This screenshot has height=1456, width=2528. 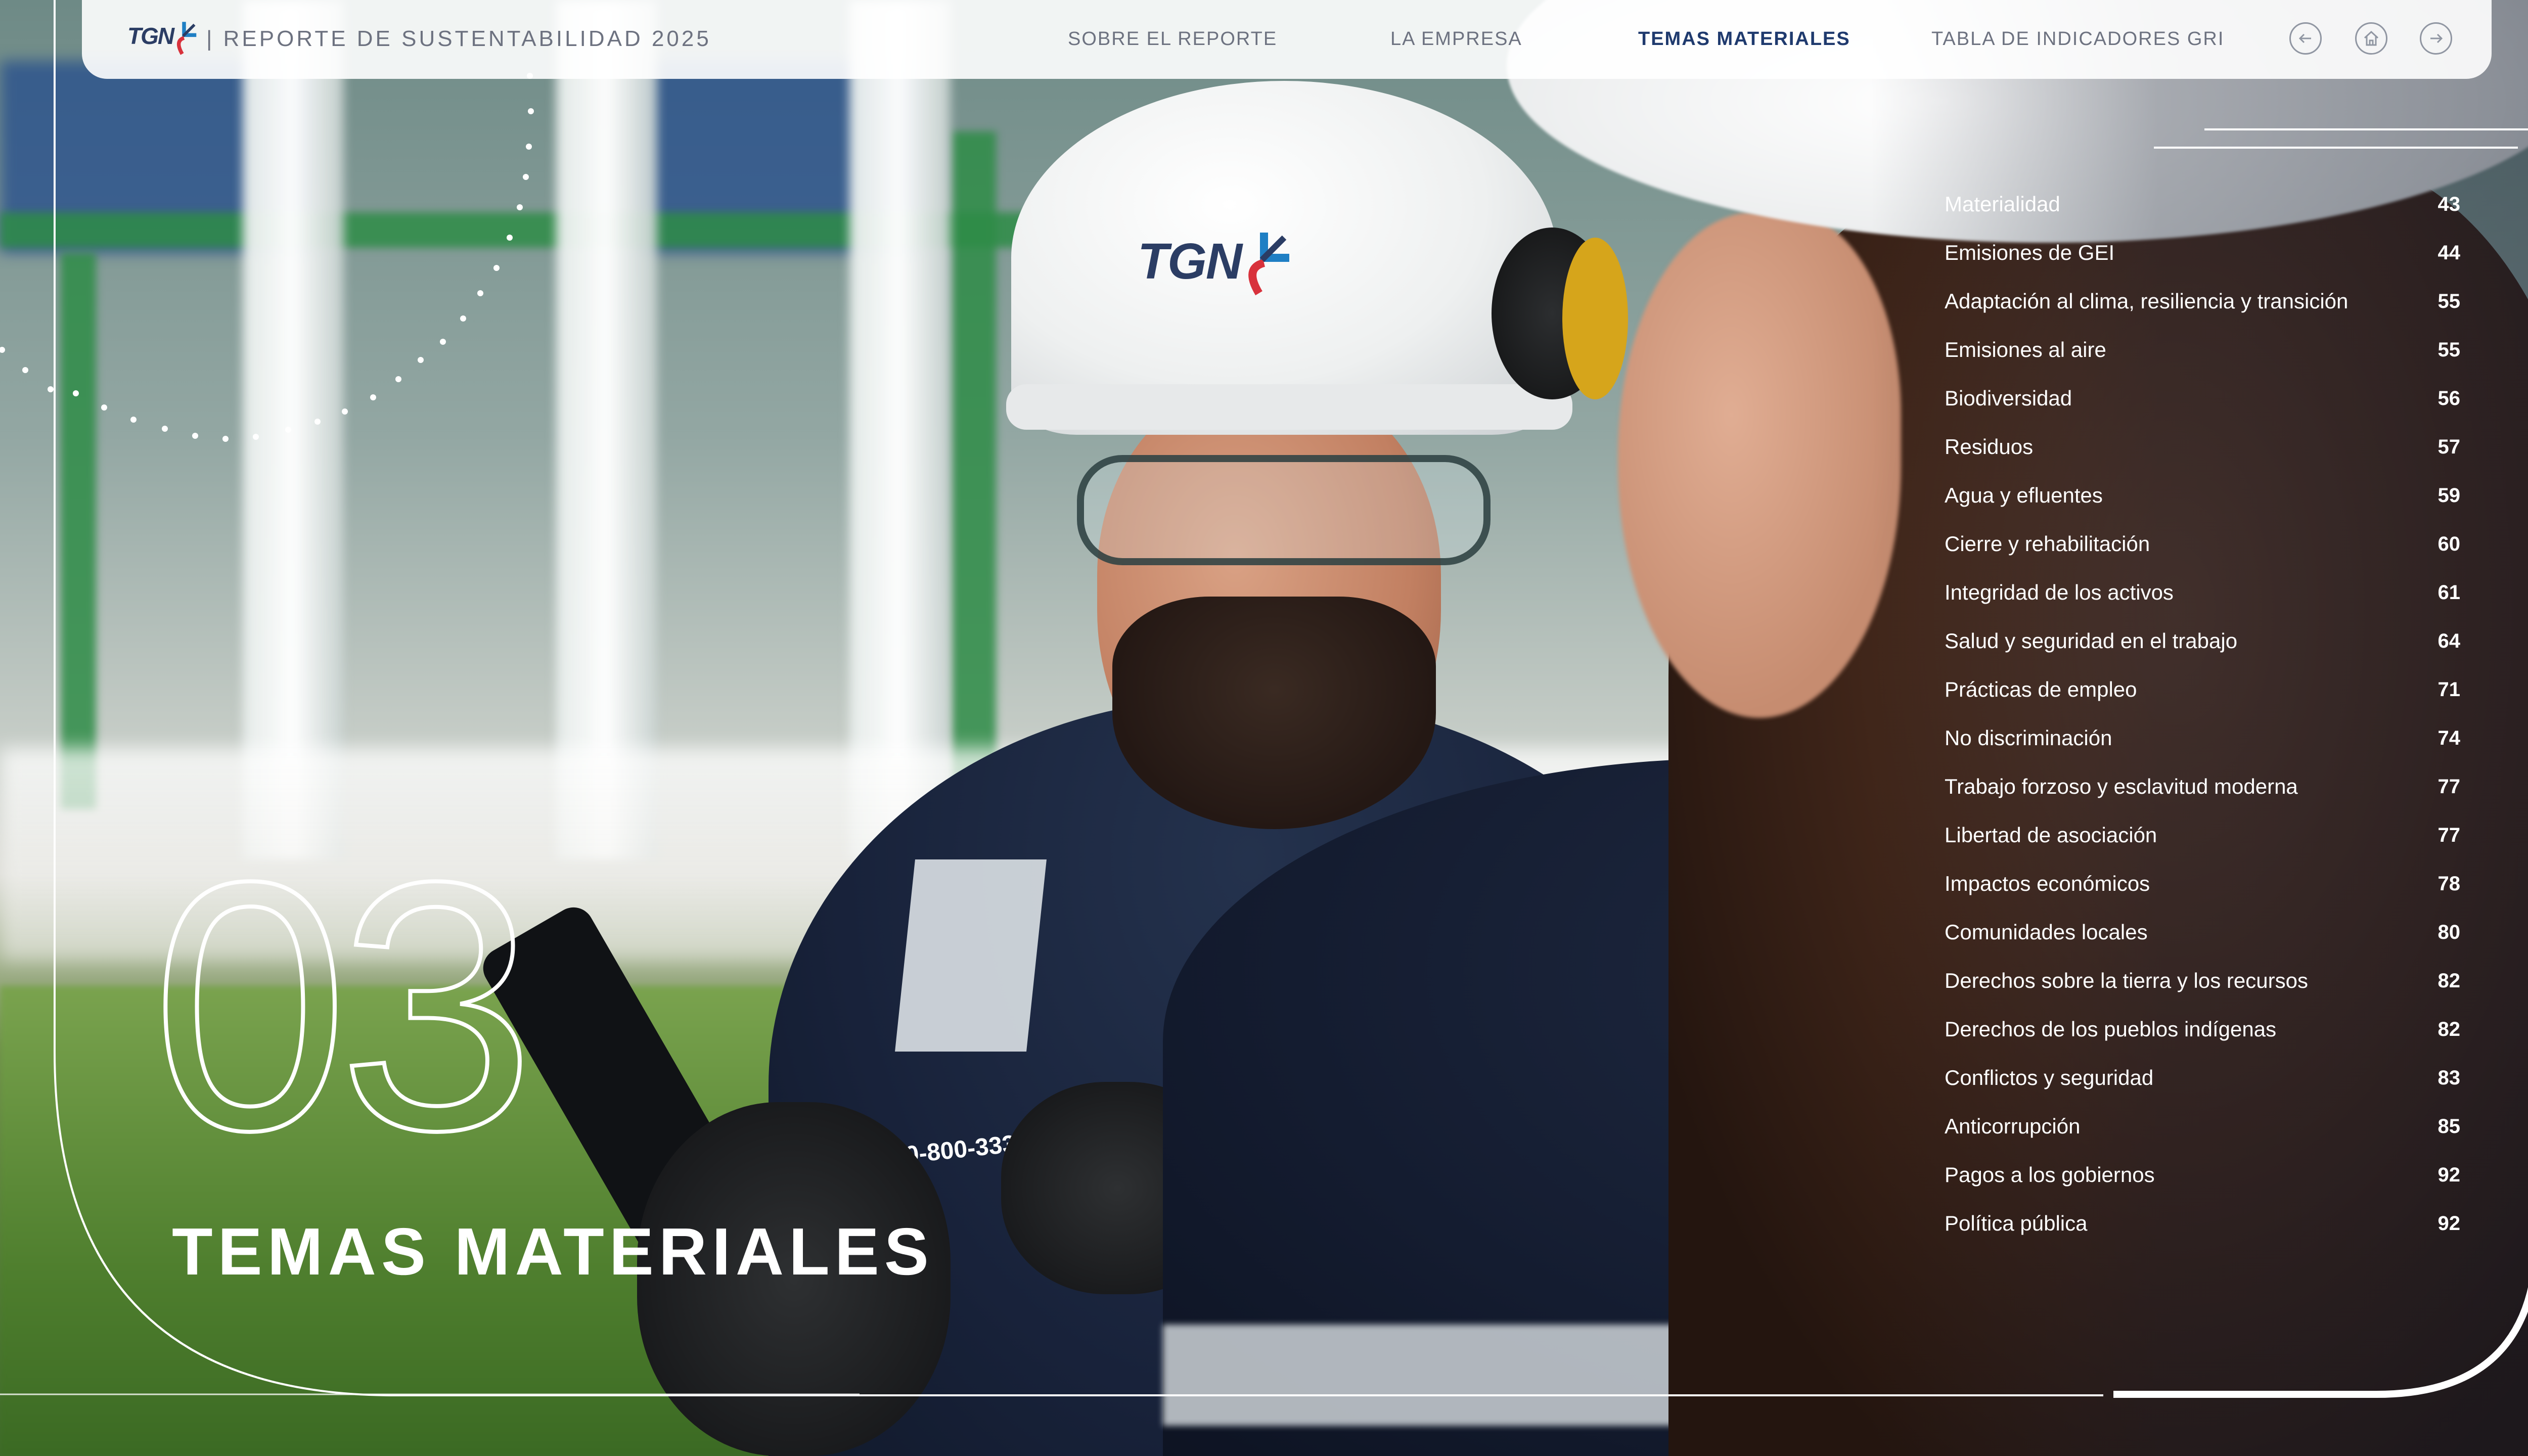 I want to click on toc-item: Impactos económicos 78, so click(x=2203, y=892).